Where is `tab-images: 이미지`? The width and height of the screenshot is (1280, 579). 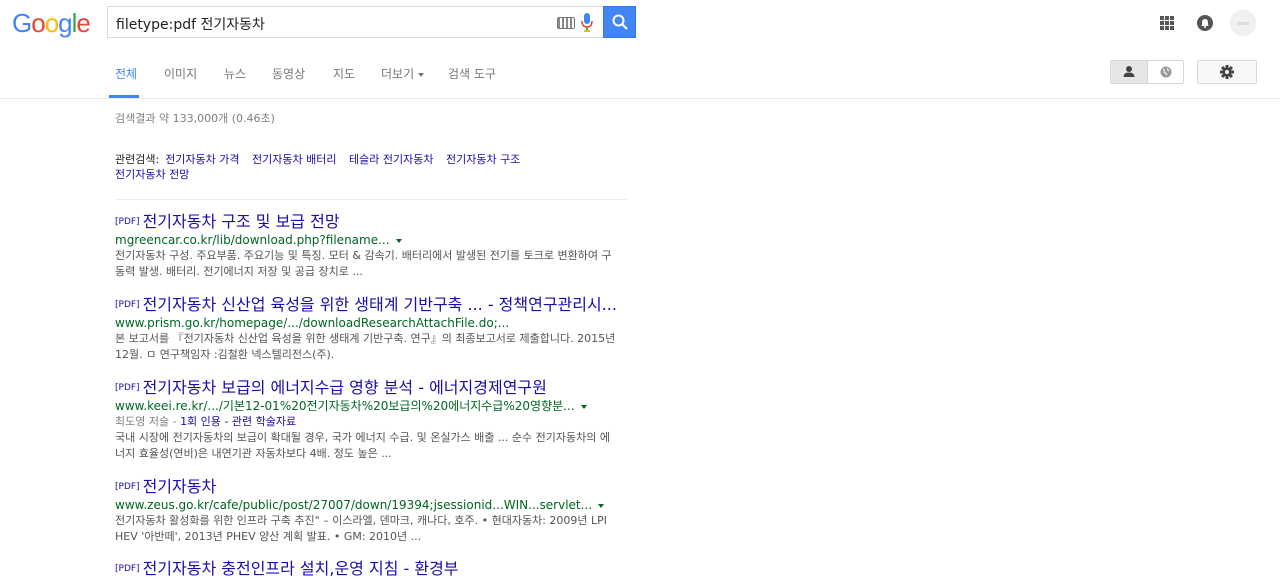
tab-images: 이미지 is located at coordinates (180, 73).